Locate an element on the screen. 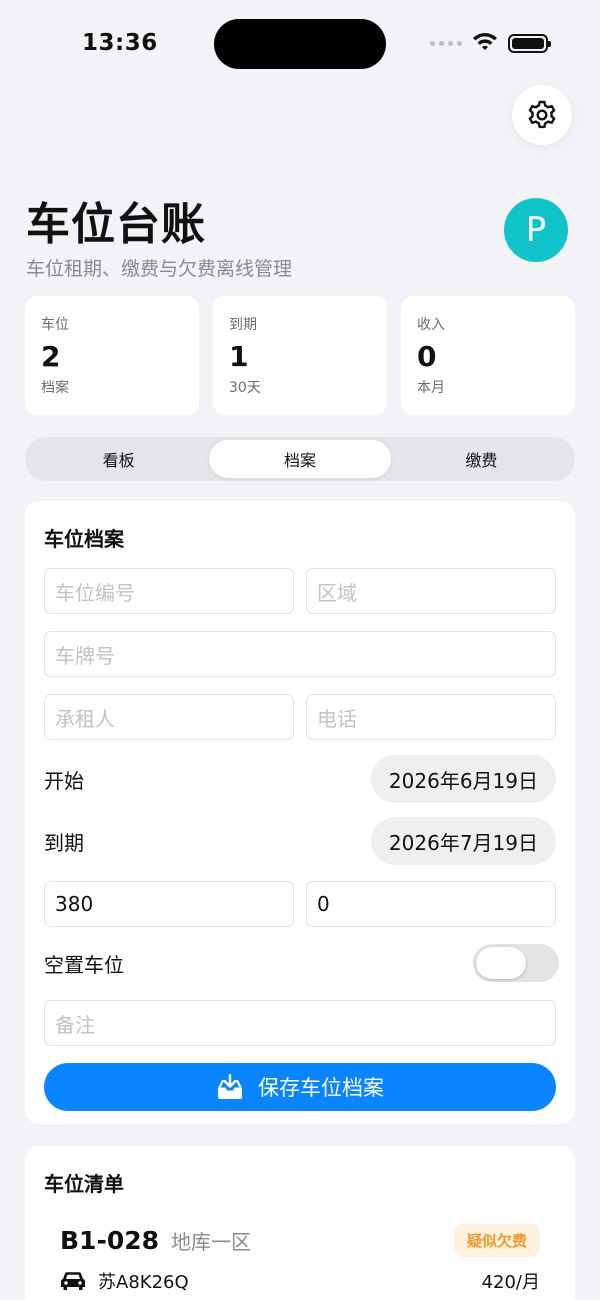  form-row: 车位编号 区域 is located at coordinates (300, 591).